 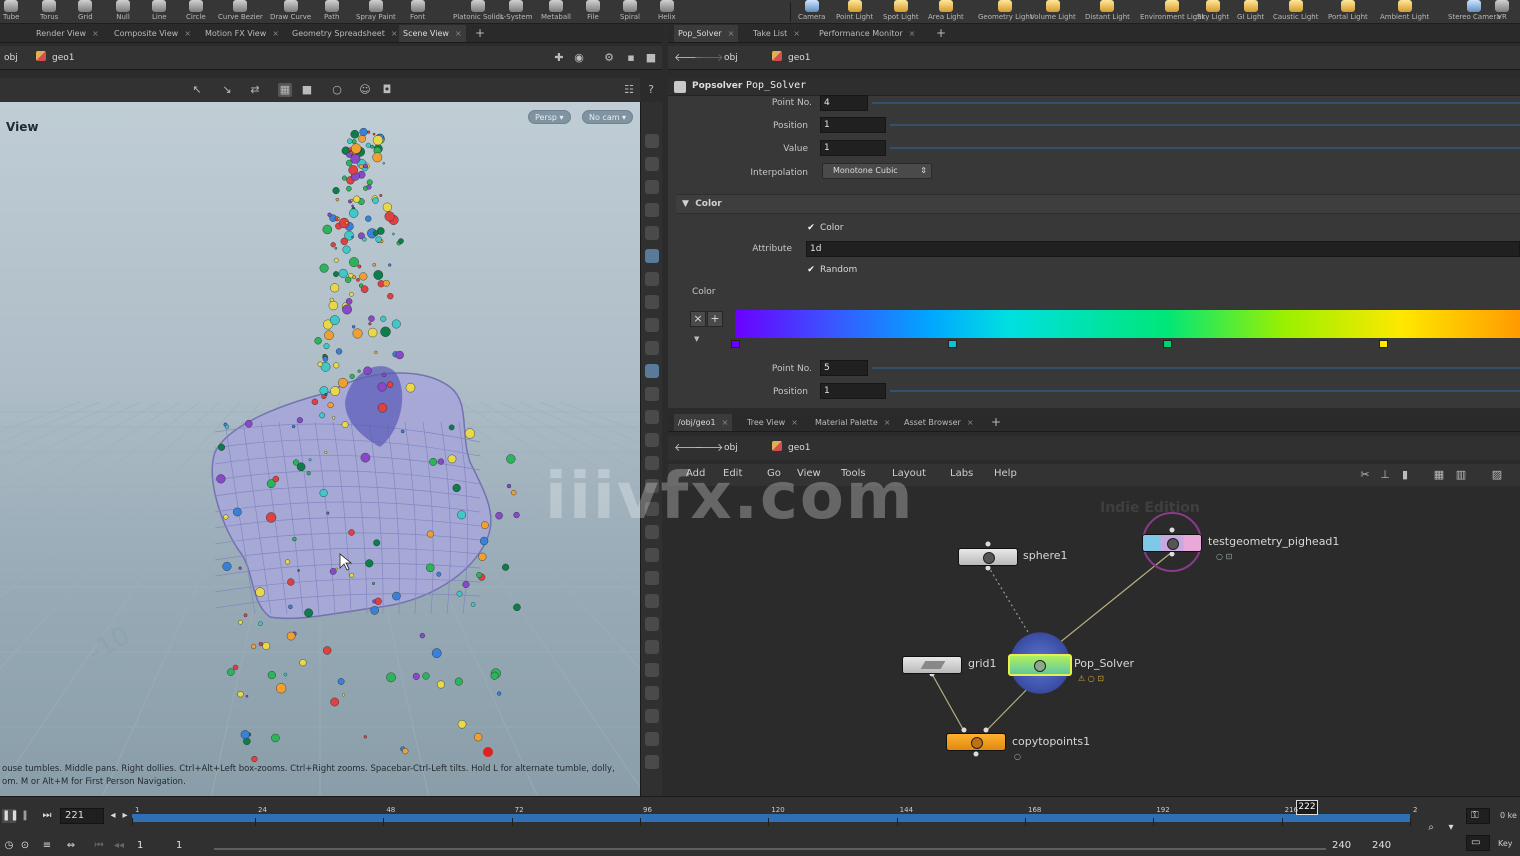 I want to click on tab-take-list: Take List ×, so click(x=776, y=33).